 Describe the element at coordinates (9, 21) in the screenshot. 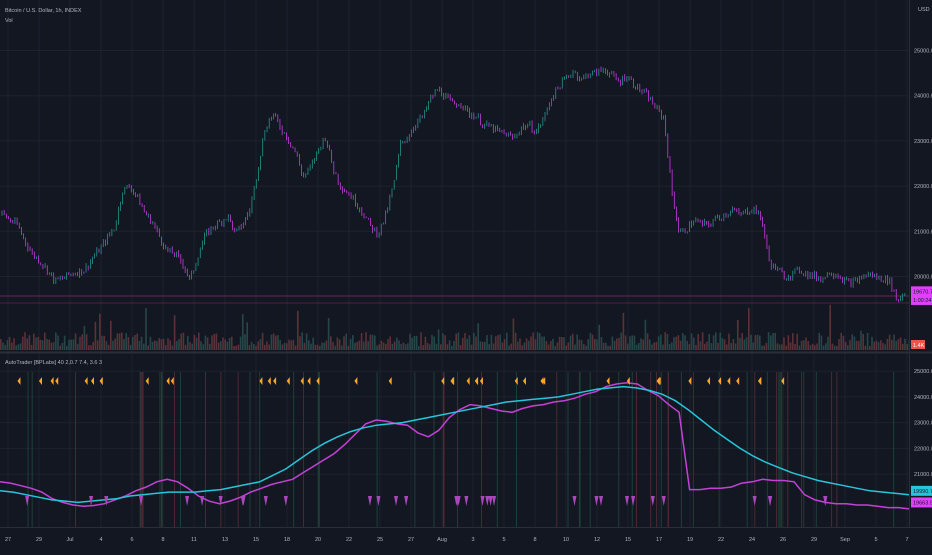

I see `volume-legend: Vol` at that location.